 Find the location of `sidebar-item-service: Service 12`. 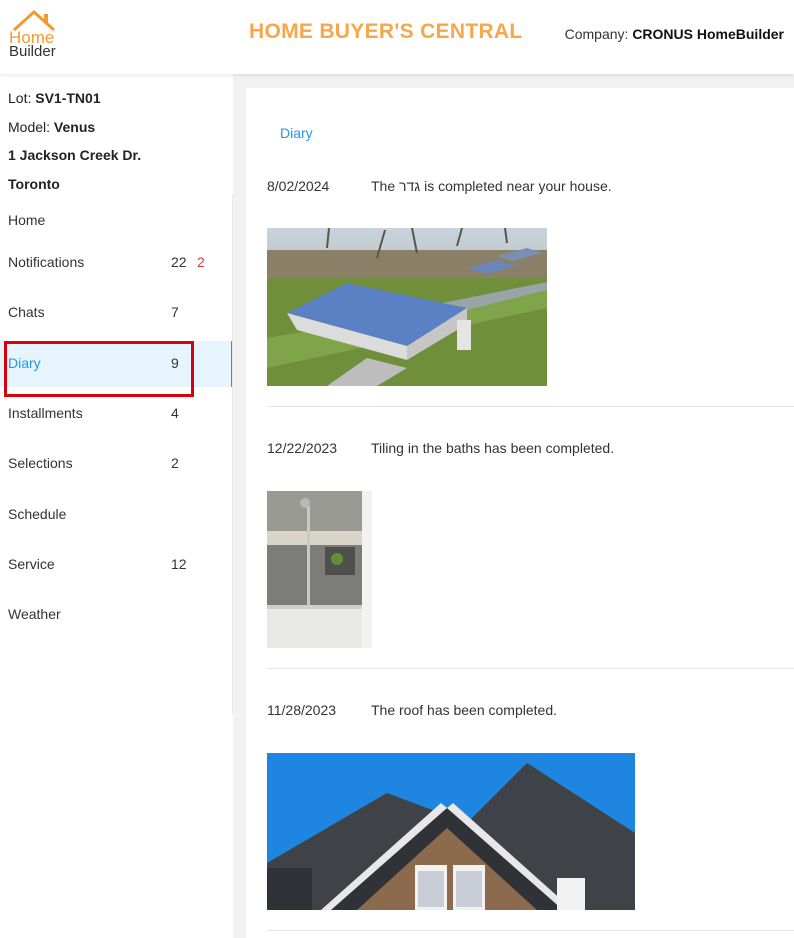

sidebar-item-service: Service 12 is located at coordinates (116, 565).